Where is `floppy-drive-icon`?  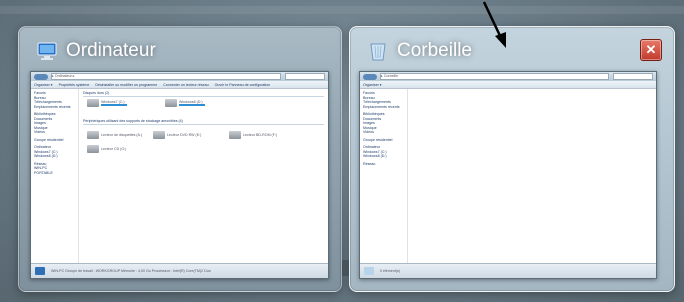 floppy-drive-icon is located at coordinates (93, 135).